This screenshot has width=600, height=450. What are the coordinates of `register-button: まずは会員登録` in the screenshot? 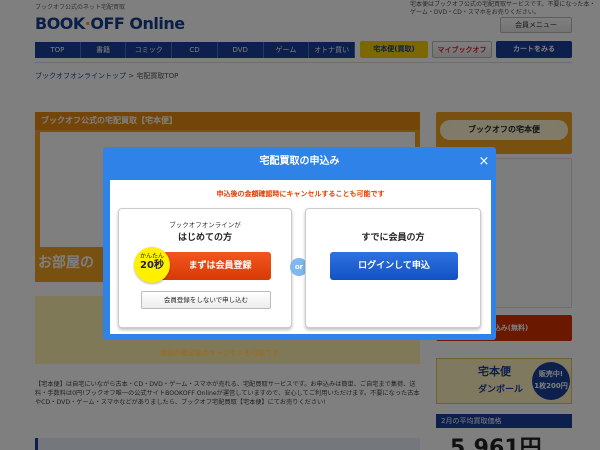 It's located at (213, 266).